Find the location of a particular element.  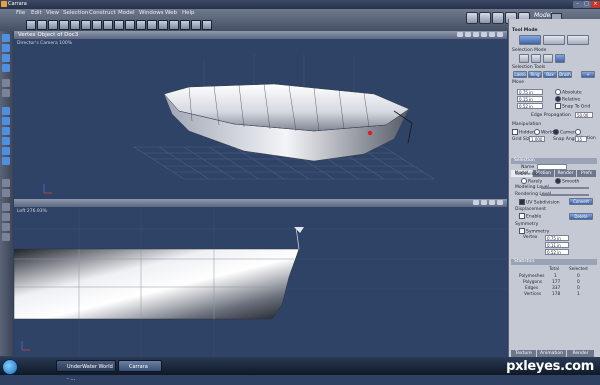

menu-help: Help is located at coordinates (188, 13).